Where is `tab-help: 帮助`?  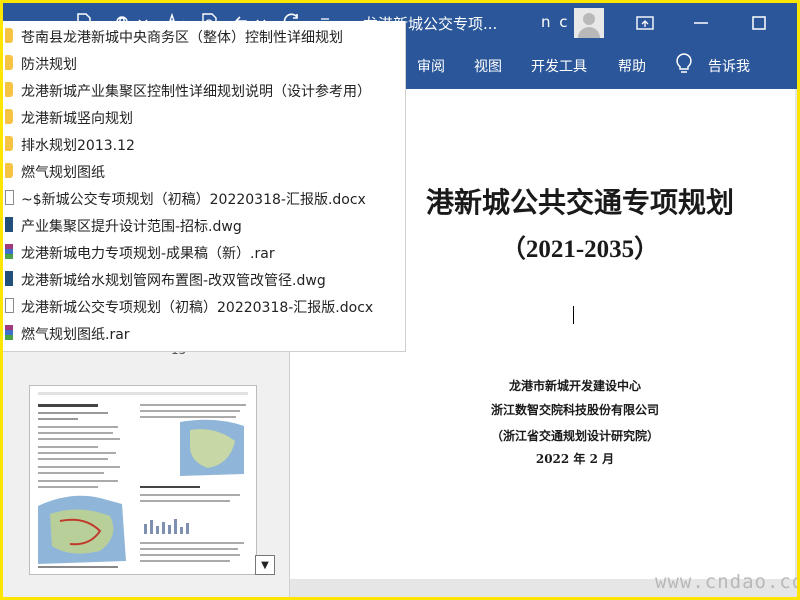
tab-help: 帮助 is located at coordinates (632, 66).